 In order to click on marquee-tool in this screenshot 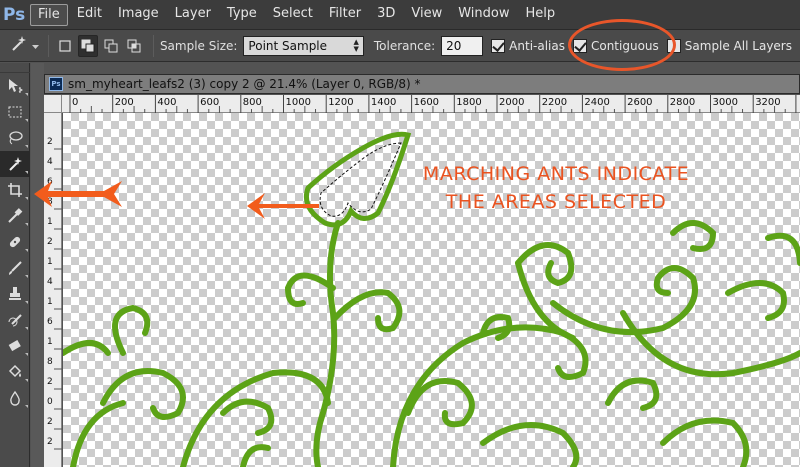, I will do `click(15, 112)`.